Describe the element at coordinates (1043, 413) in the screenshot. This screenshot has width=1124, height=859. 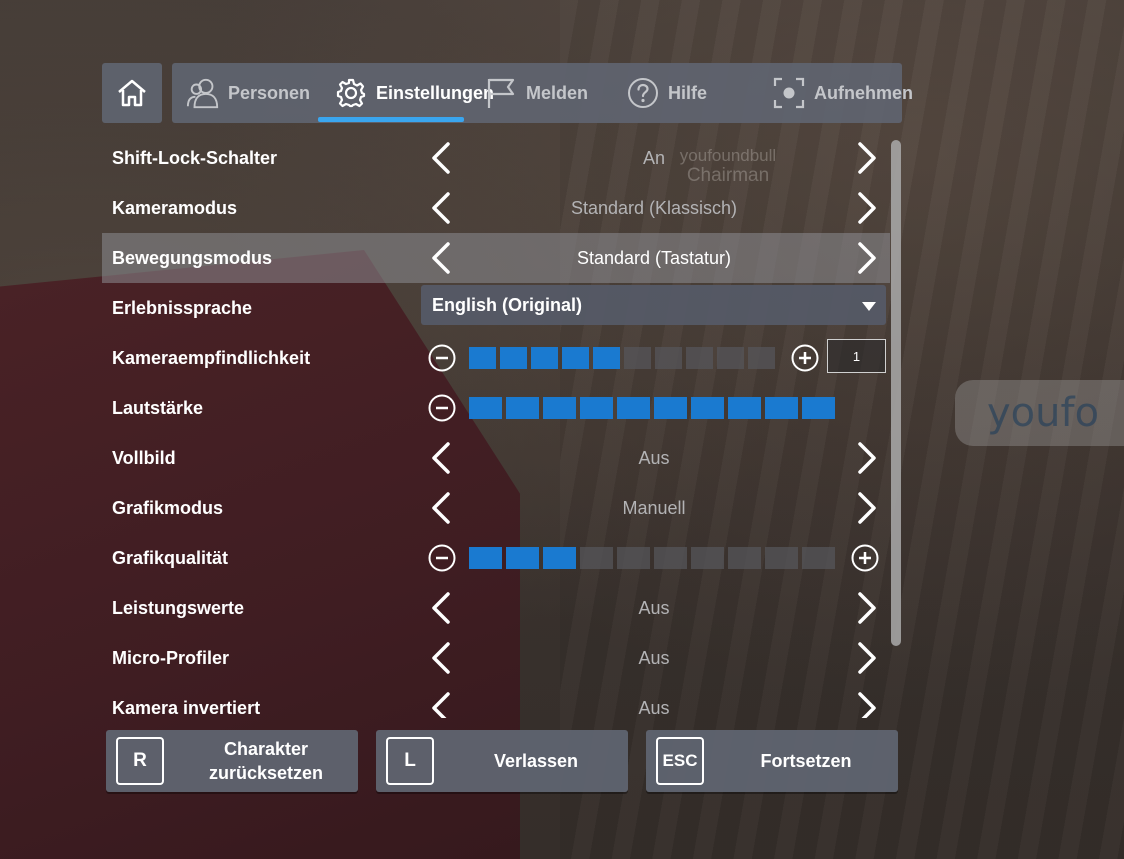
I see `chat-bubble-text: youfo` at that location.